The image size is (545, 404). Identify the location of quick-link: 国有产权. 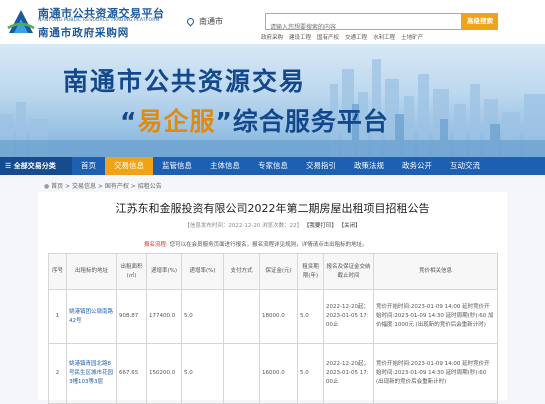
(328, 38).